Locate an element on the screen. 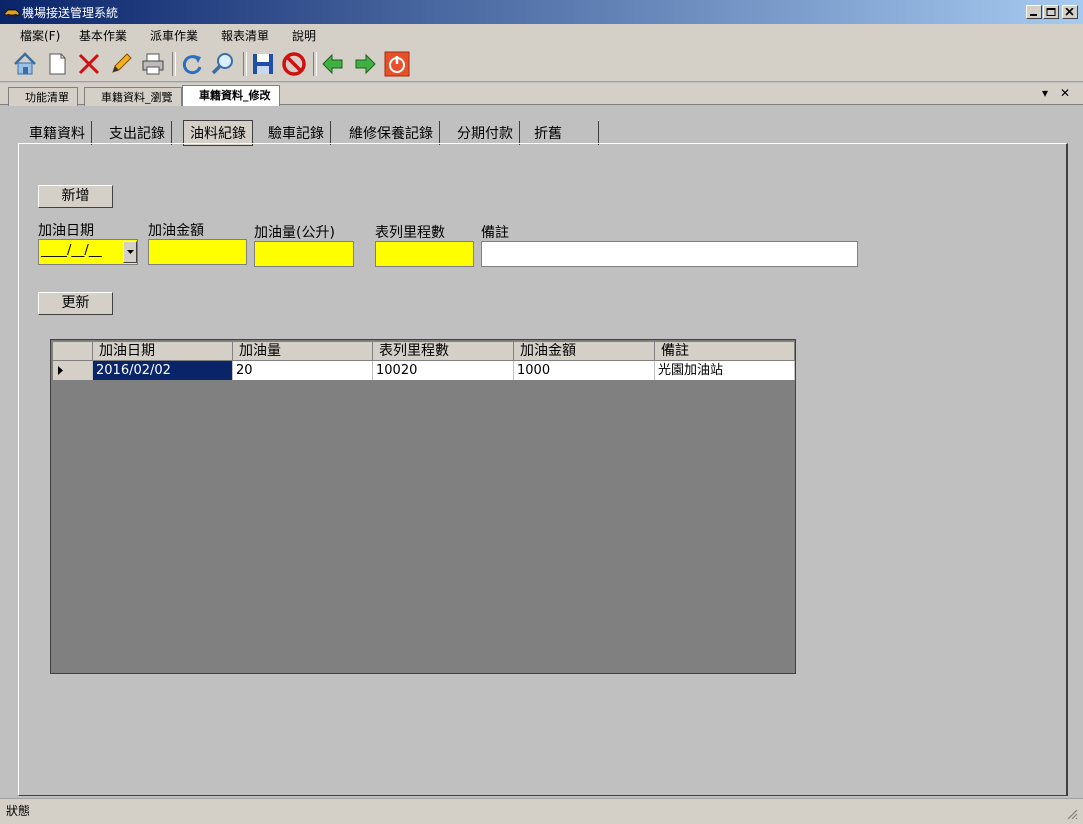  fuel-date-picker: ____/__/__ is located at coordinates (88, 252).